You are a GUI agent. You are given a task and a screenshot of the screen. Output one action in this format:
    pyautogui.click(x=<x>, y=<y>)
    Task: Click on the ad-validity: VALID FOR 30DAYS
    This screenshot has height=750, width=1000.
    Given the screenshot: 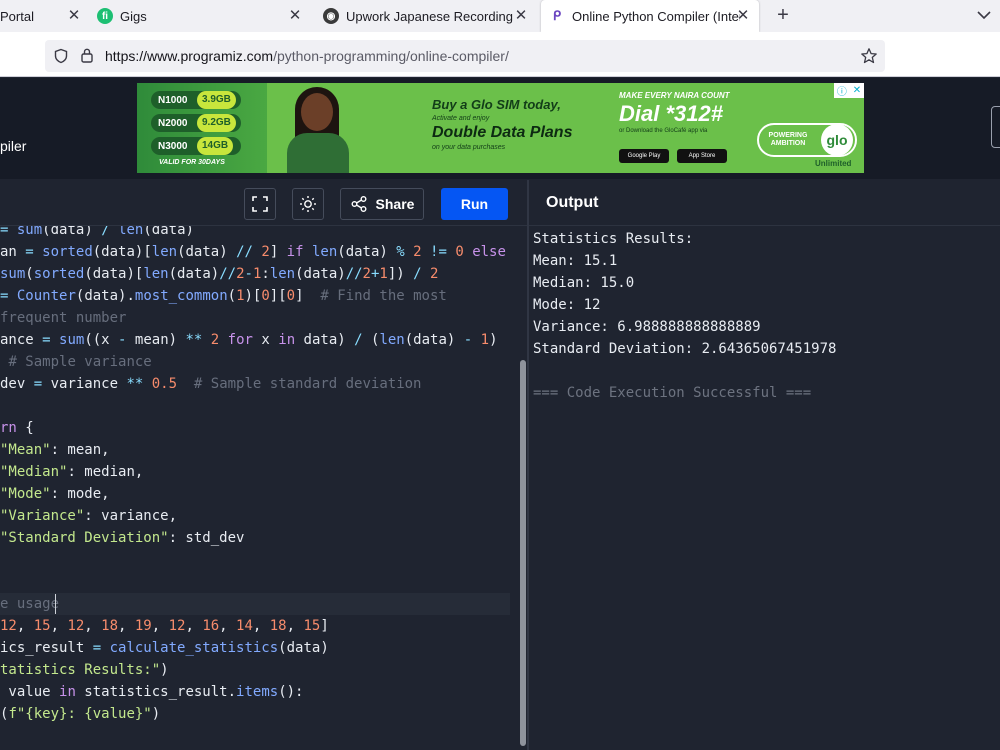 What is the action you would take?
    pyautogui.click(x=192, y=162)
    